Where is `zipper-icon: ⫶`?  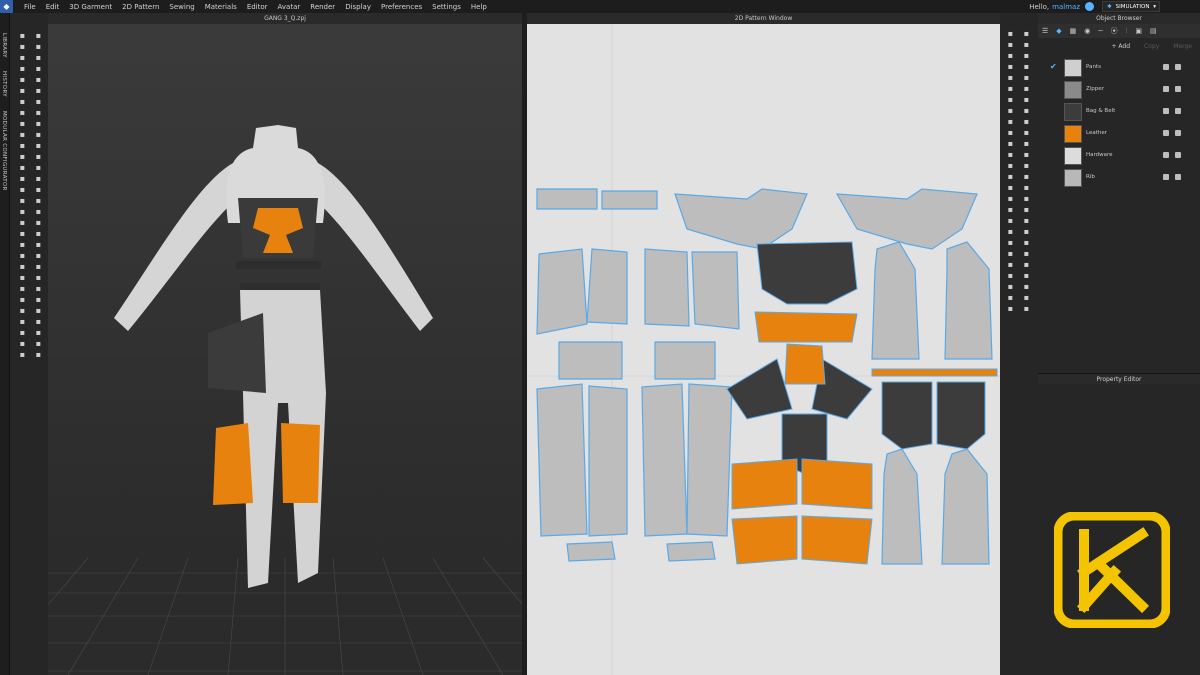 zipper-icon: ⫶ is located at coordinates (1127, 31).